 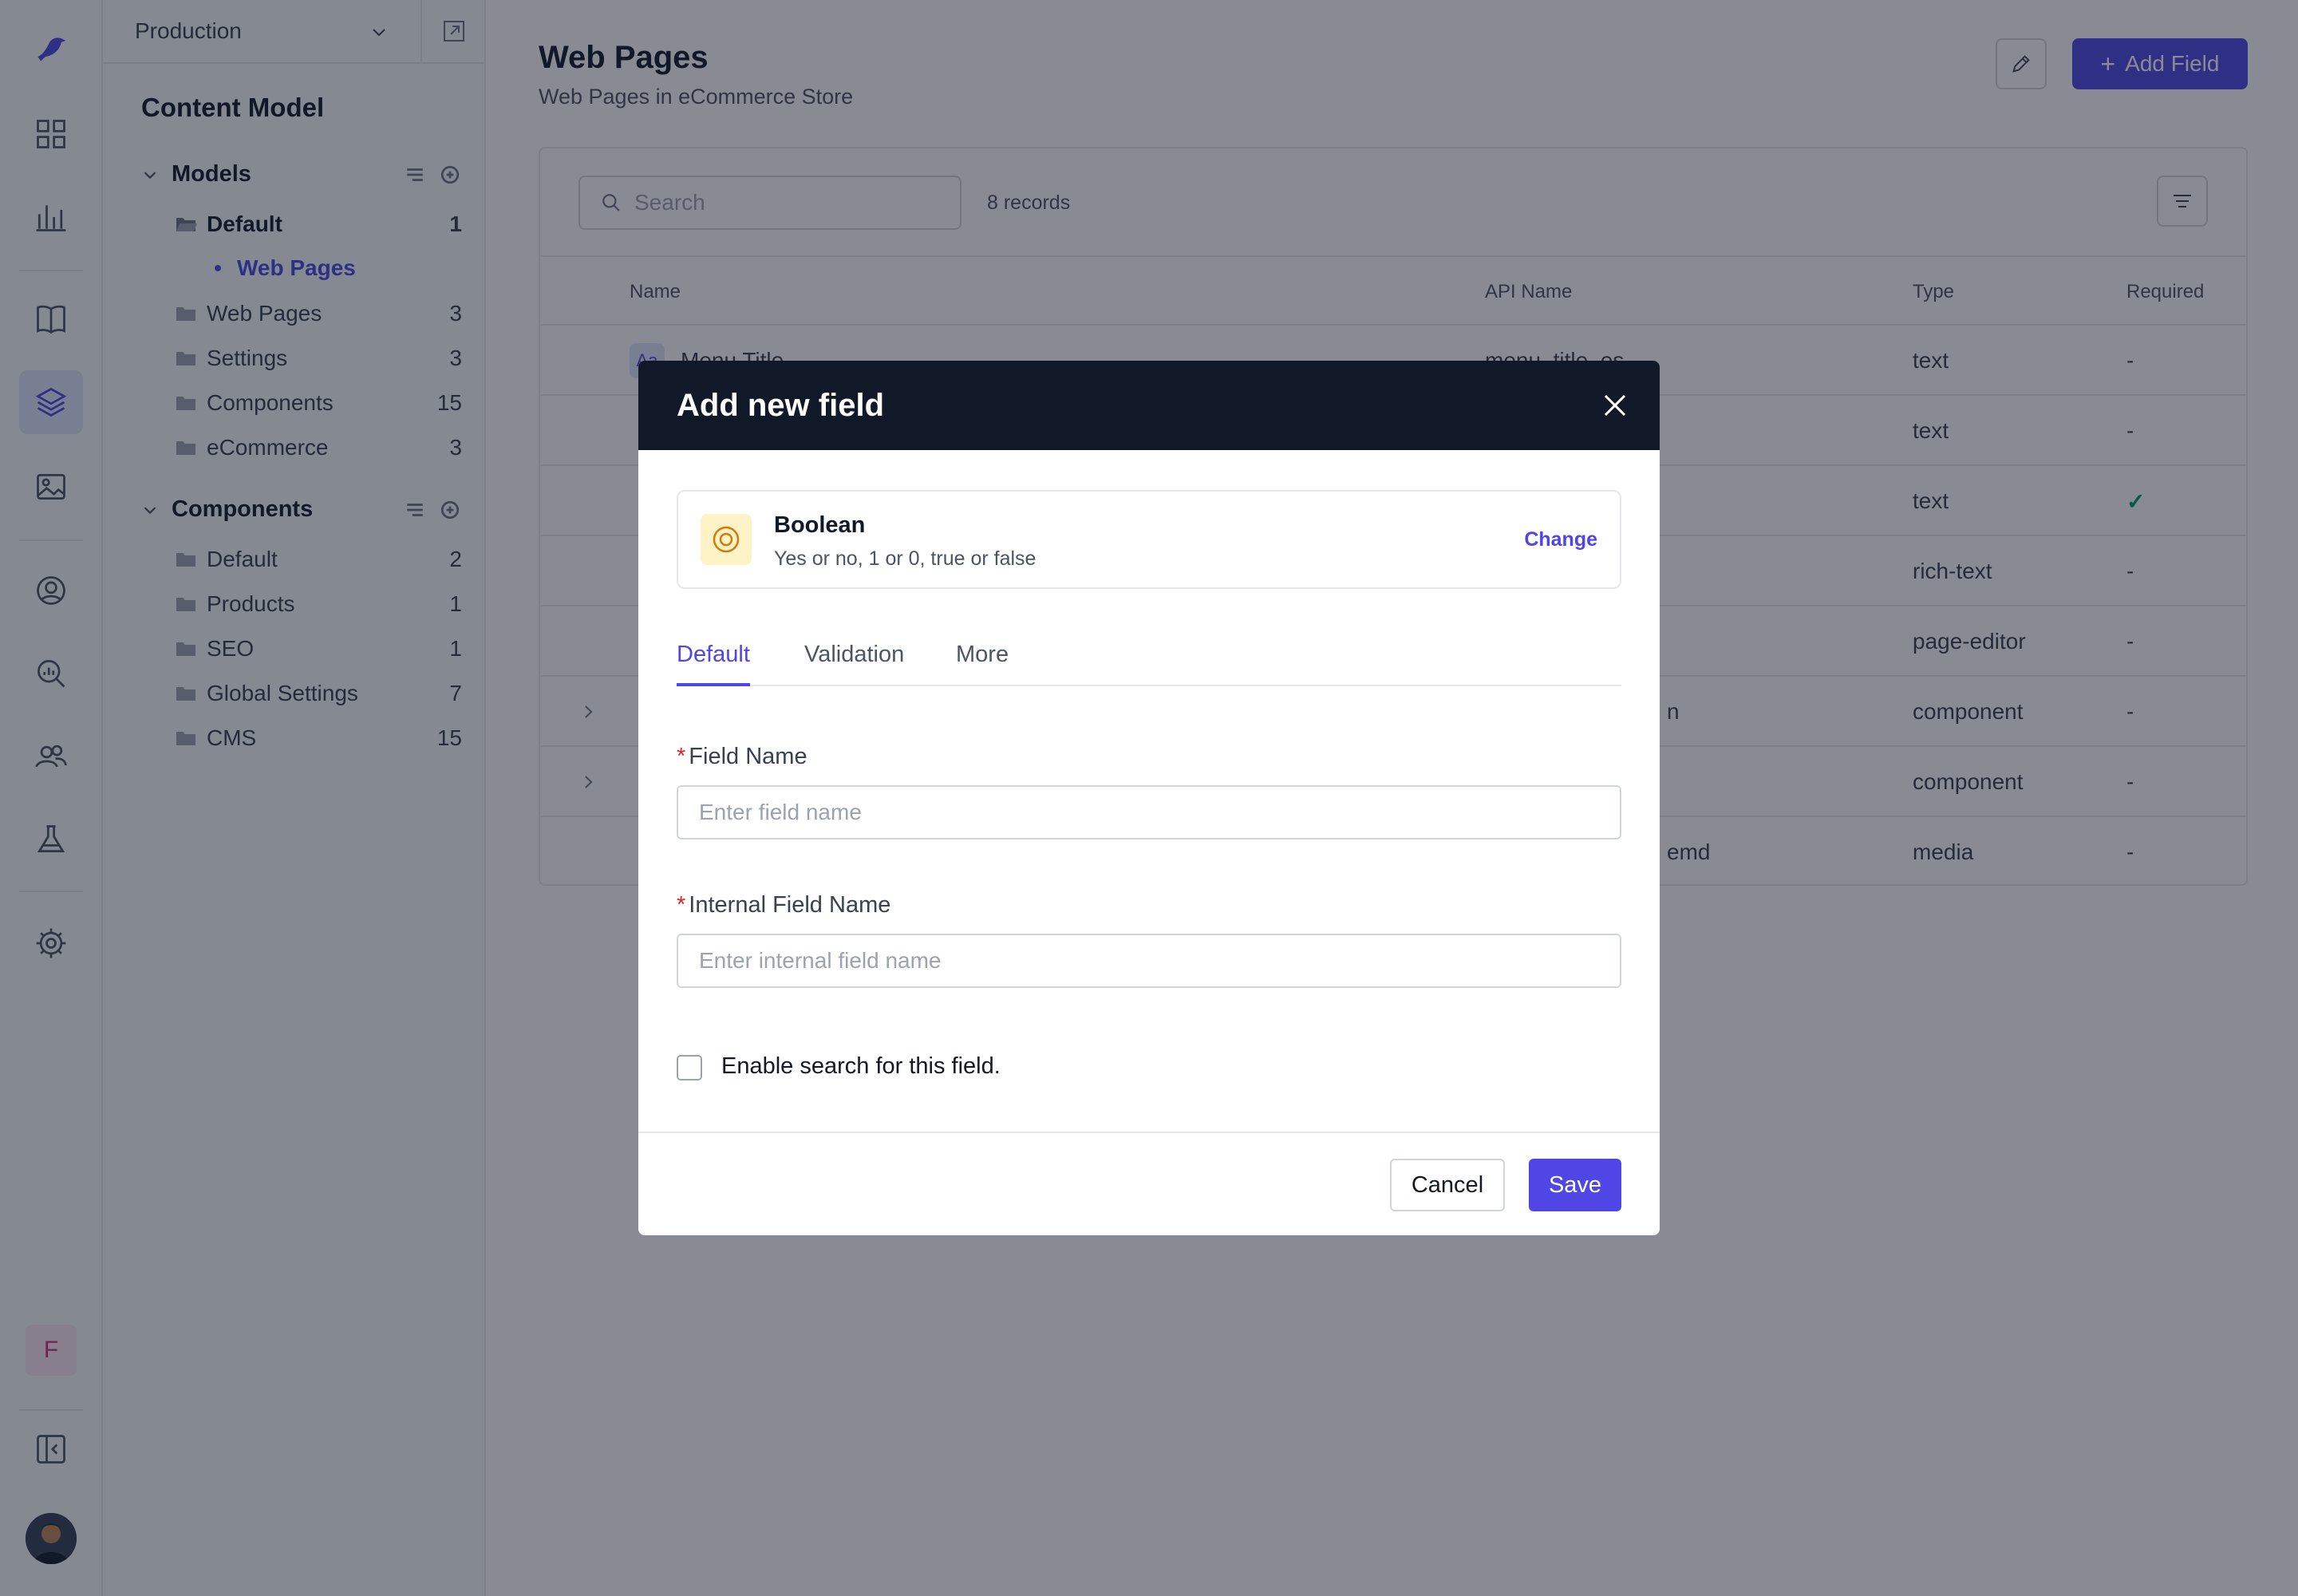 What do you see at coordinates (1149, 660) in the screenshot?
I see `modal-tabs: Default Validation More` at bounding box center [1149, 660].